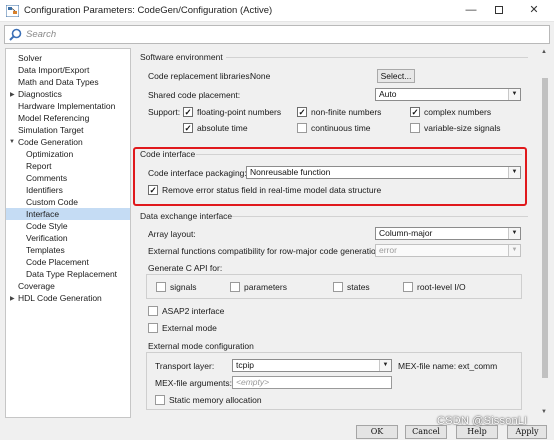  Describe the element at coordinates (377, 432) in the screenshot. I see `ok-button: OK` at that location.